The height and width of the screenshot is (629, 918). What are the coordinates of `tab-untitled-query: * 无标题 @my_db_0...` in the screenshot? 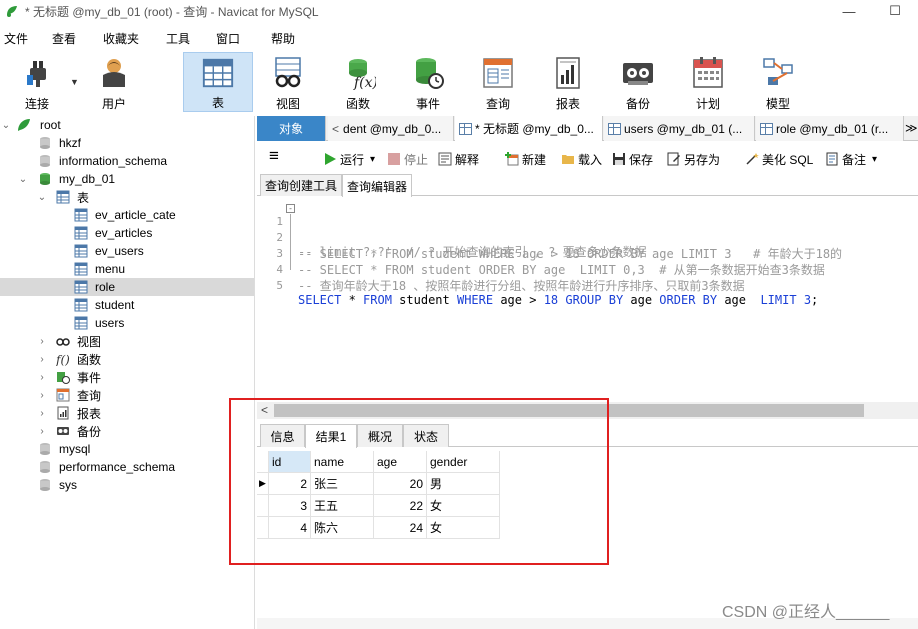 It's located at (529, 128).